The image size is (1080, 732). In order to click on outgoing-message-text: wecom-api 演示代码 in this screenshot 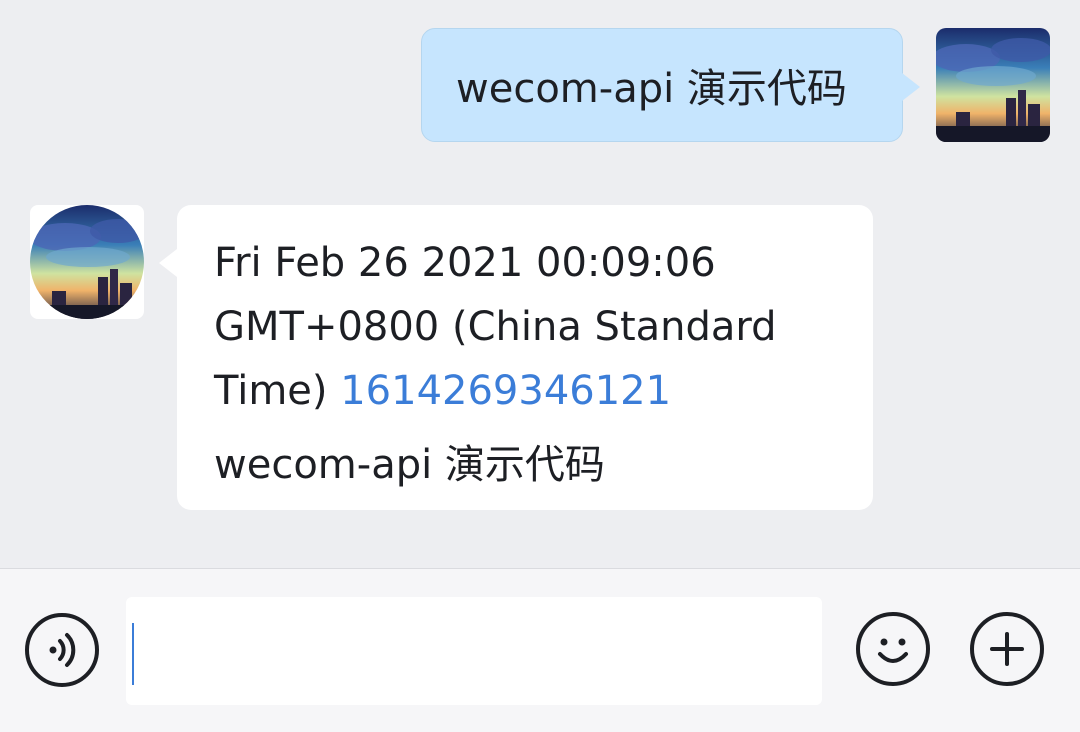, I will do `click(651, 89)`.